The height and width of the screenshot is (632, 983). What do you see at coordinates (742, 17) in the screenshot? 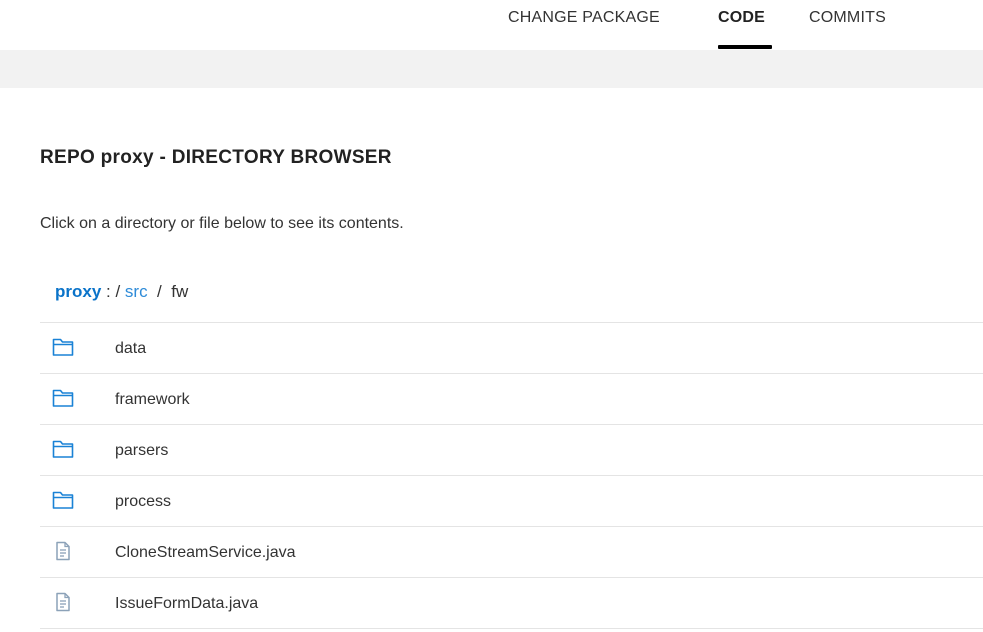
I see `tab-label: CODE` at bounding box center [742, 17].